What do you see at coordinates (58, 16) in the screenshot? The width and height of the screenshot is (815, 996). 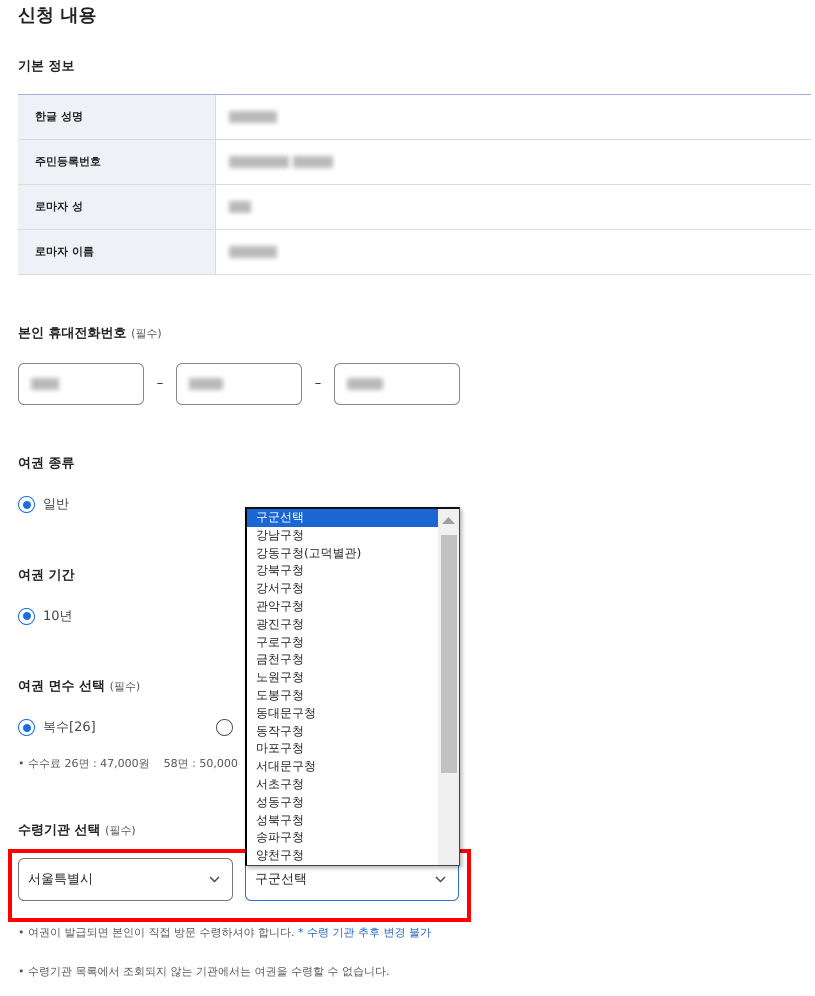 I see `page-title: 신청 내용` at bounding box center [58, 16].